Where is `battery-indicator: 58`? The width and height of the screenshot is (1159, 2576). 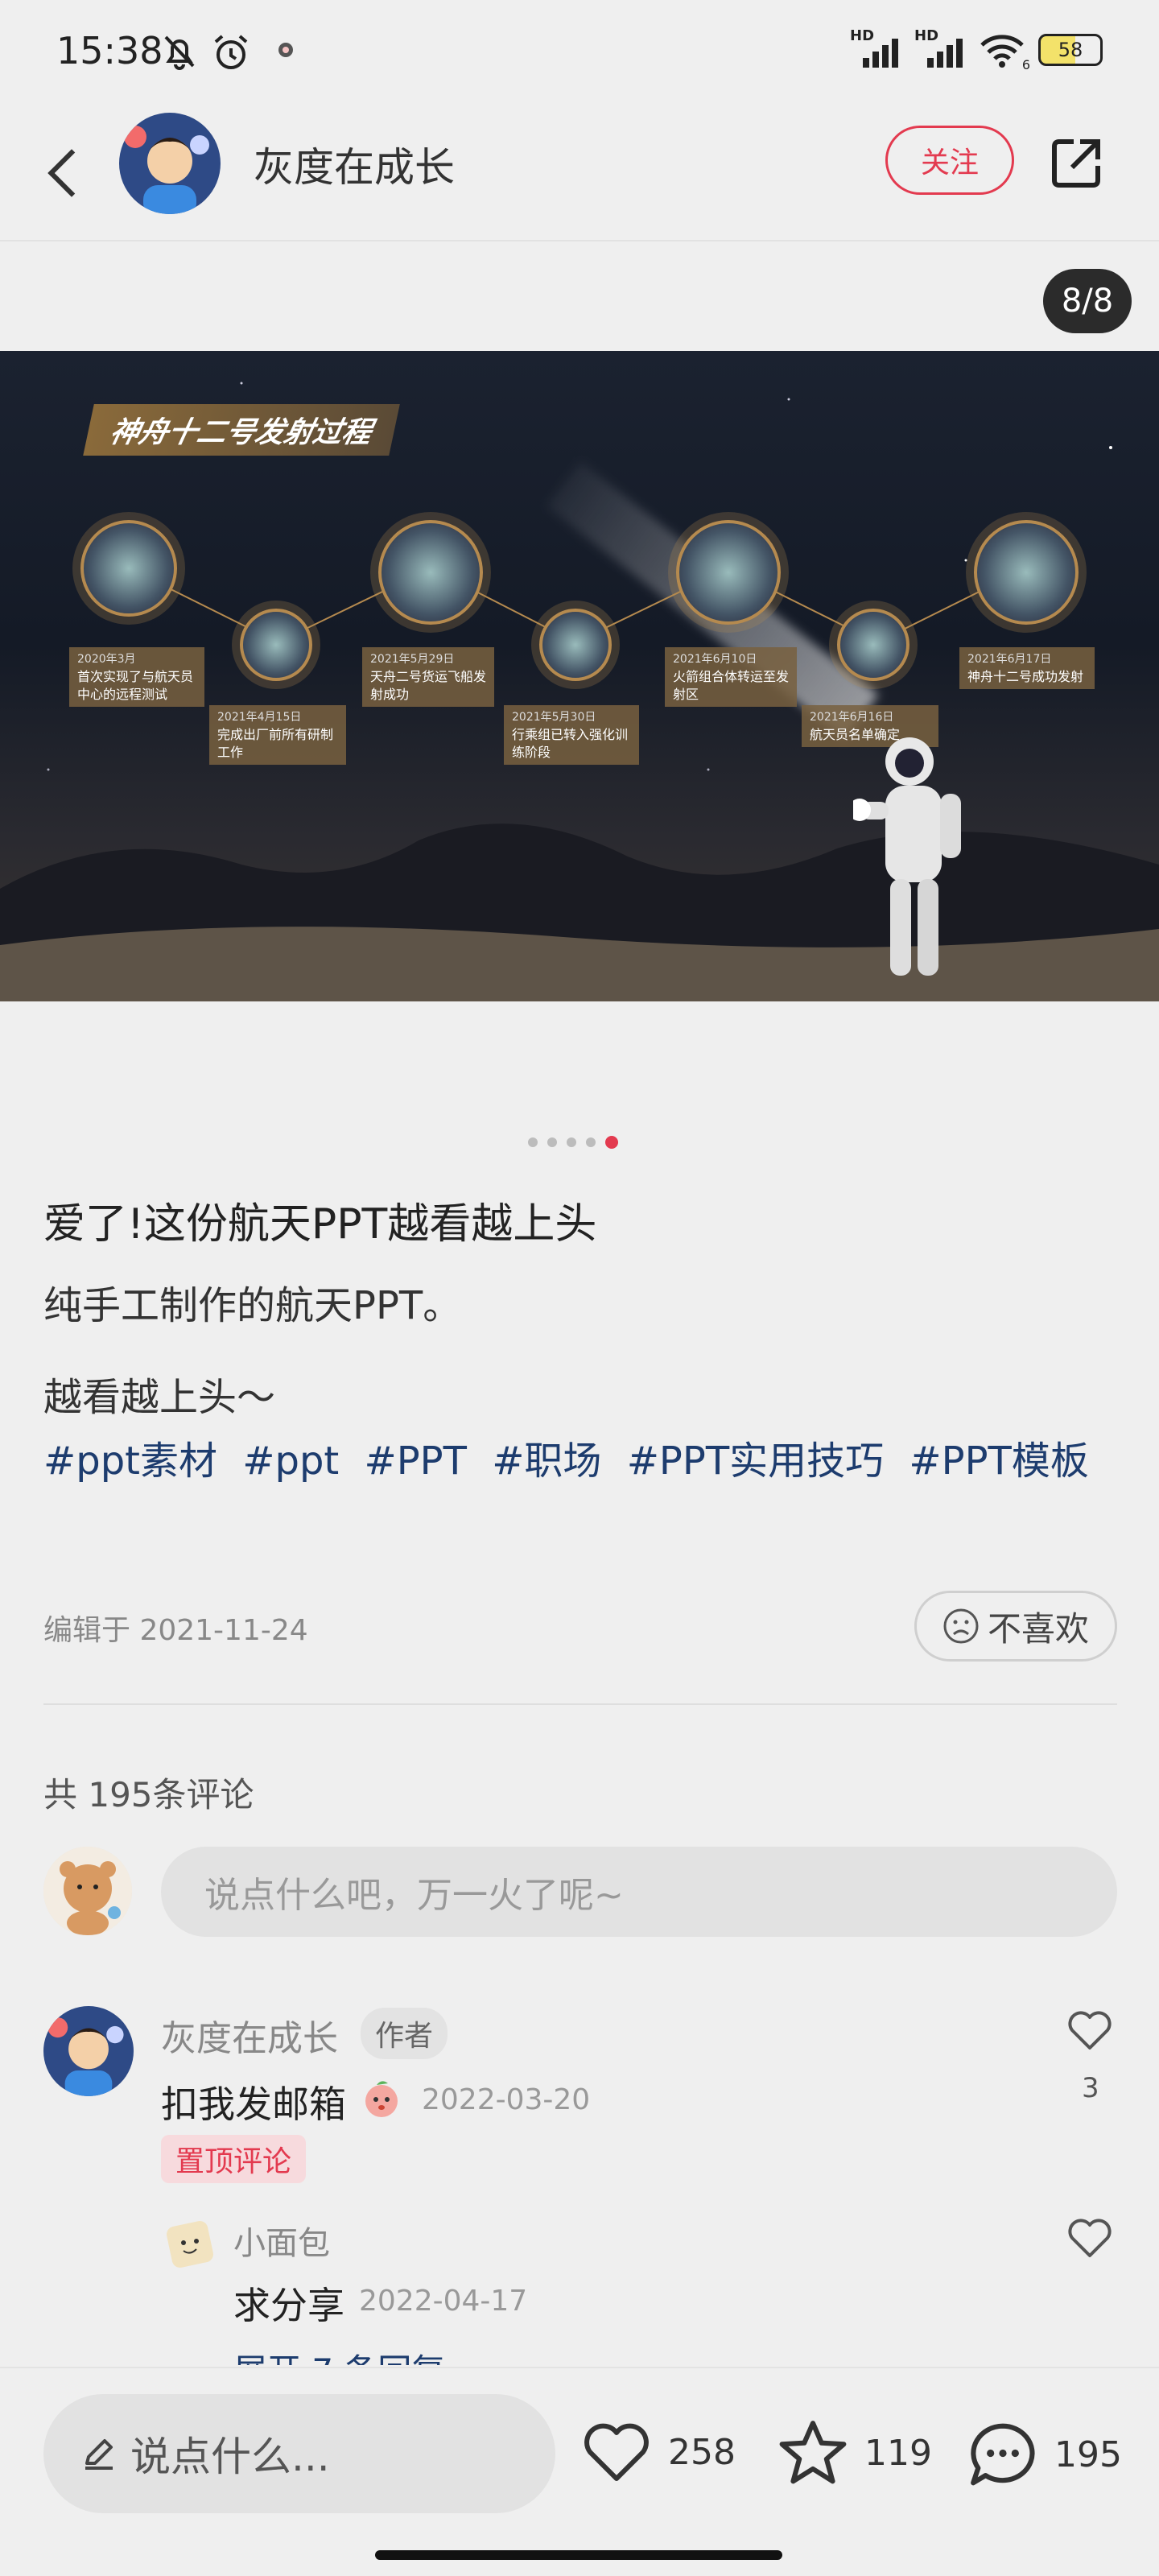 battery-indicator: 58 is located at coordinates (1070, 50).